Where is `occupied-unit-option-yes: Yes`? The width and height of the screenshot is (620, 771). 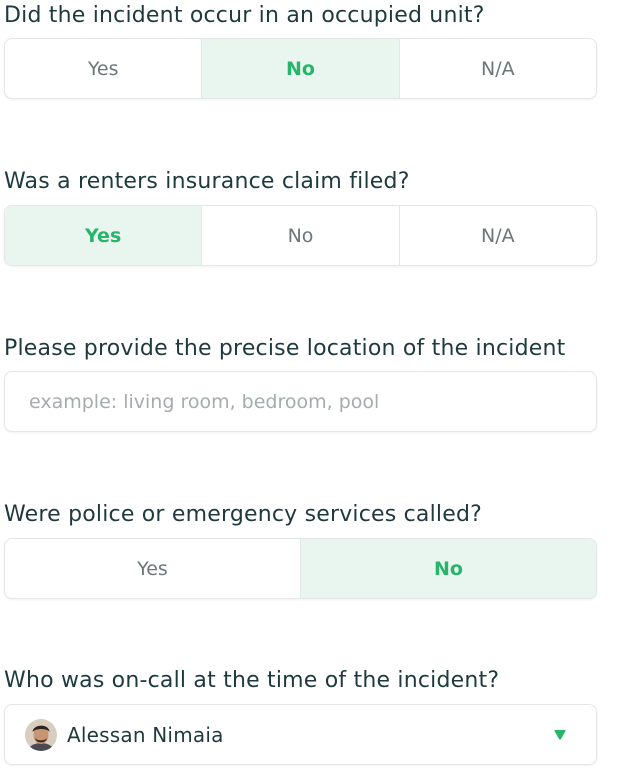
occupied-unit-option-yes: Yes is located at coordinates (104, 68).